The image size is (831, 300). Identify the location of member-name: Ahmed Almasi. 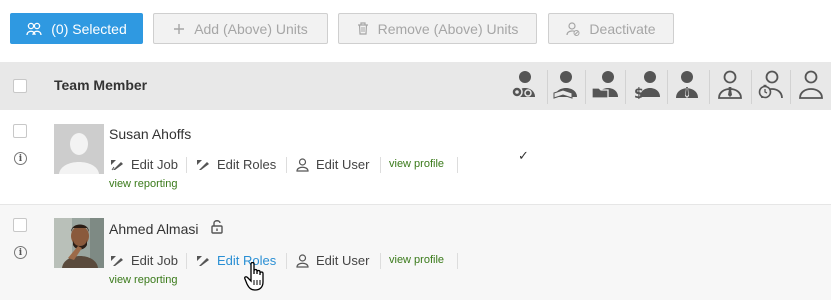
(153, 229).